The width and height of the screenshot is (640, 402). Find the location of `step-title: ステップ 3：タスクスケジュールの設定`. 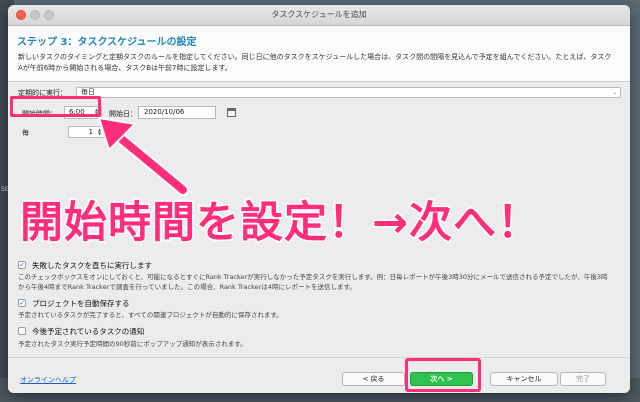

step-title: ステップ 3：タスクスケジュールの設定 is located at coordinates (107, 42).